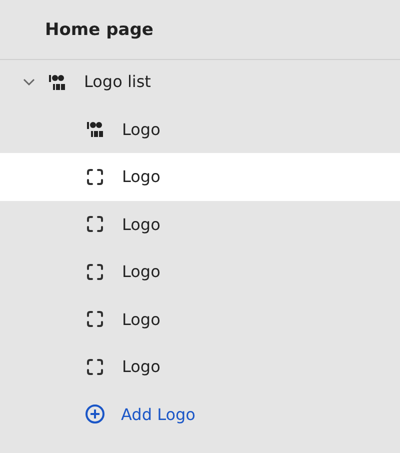  What do you see at coordinates (117, 82) in the screenshot?
I see `tree-item-label: Logo list` at bounding box center [117, 82].